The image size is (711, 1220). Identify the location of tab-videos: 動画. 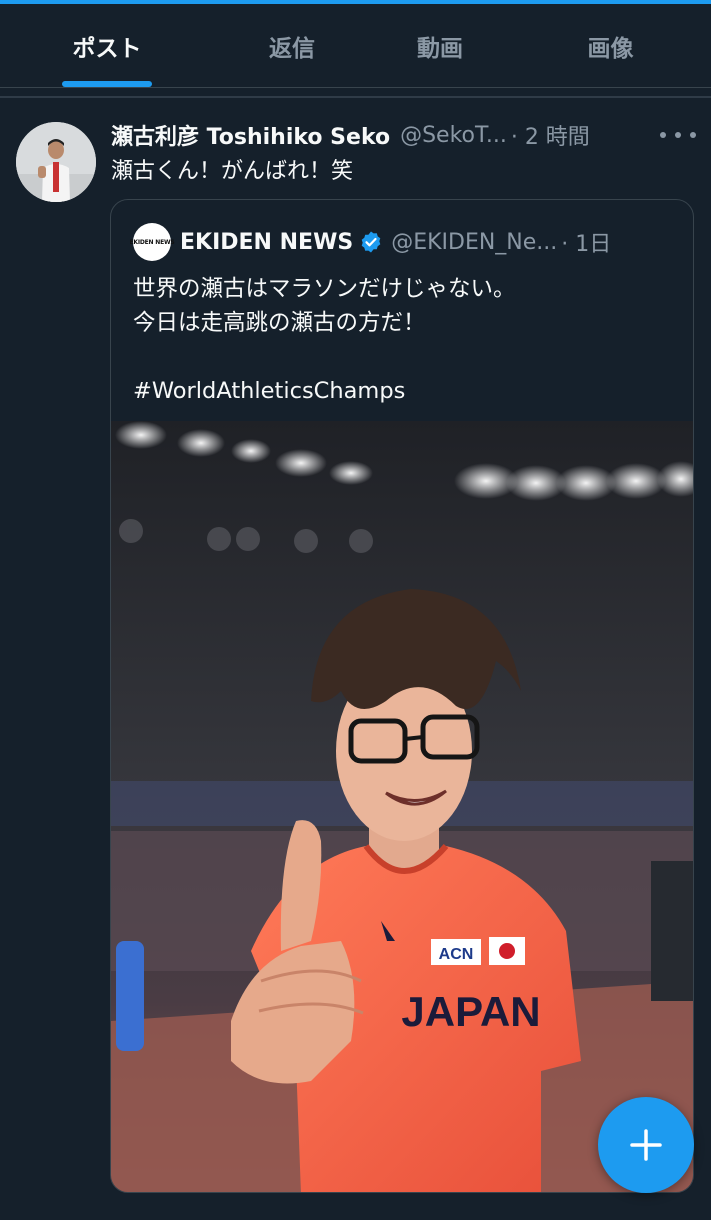
(440, 45).